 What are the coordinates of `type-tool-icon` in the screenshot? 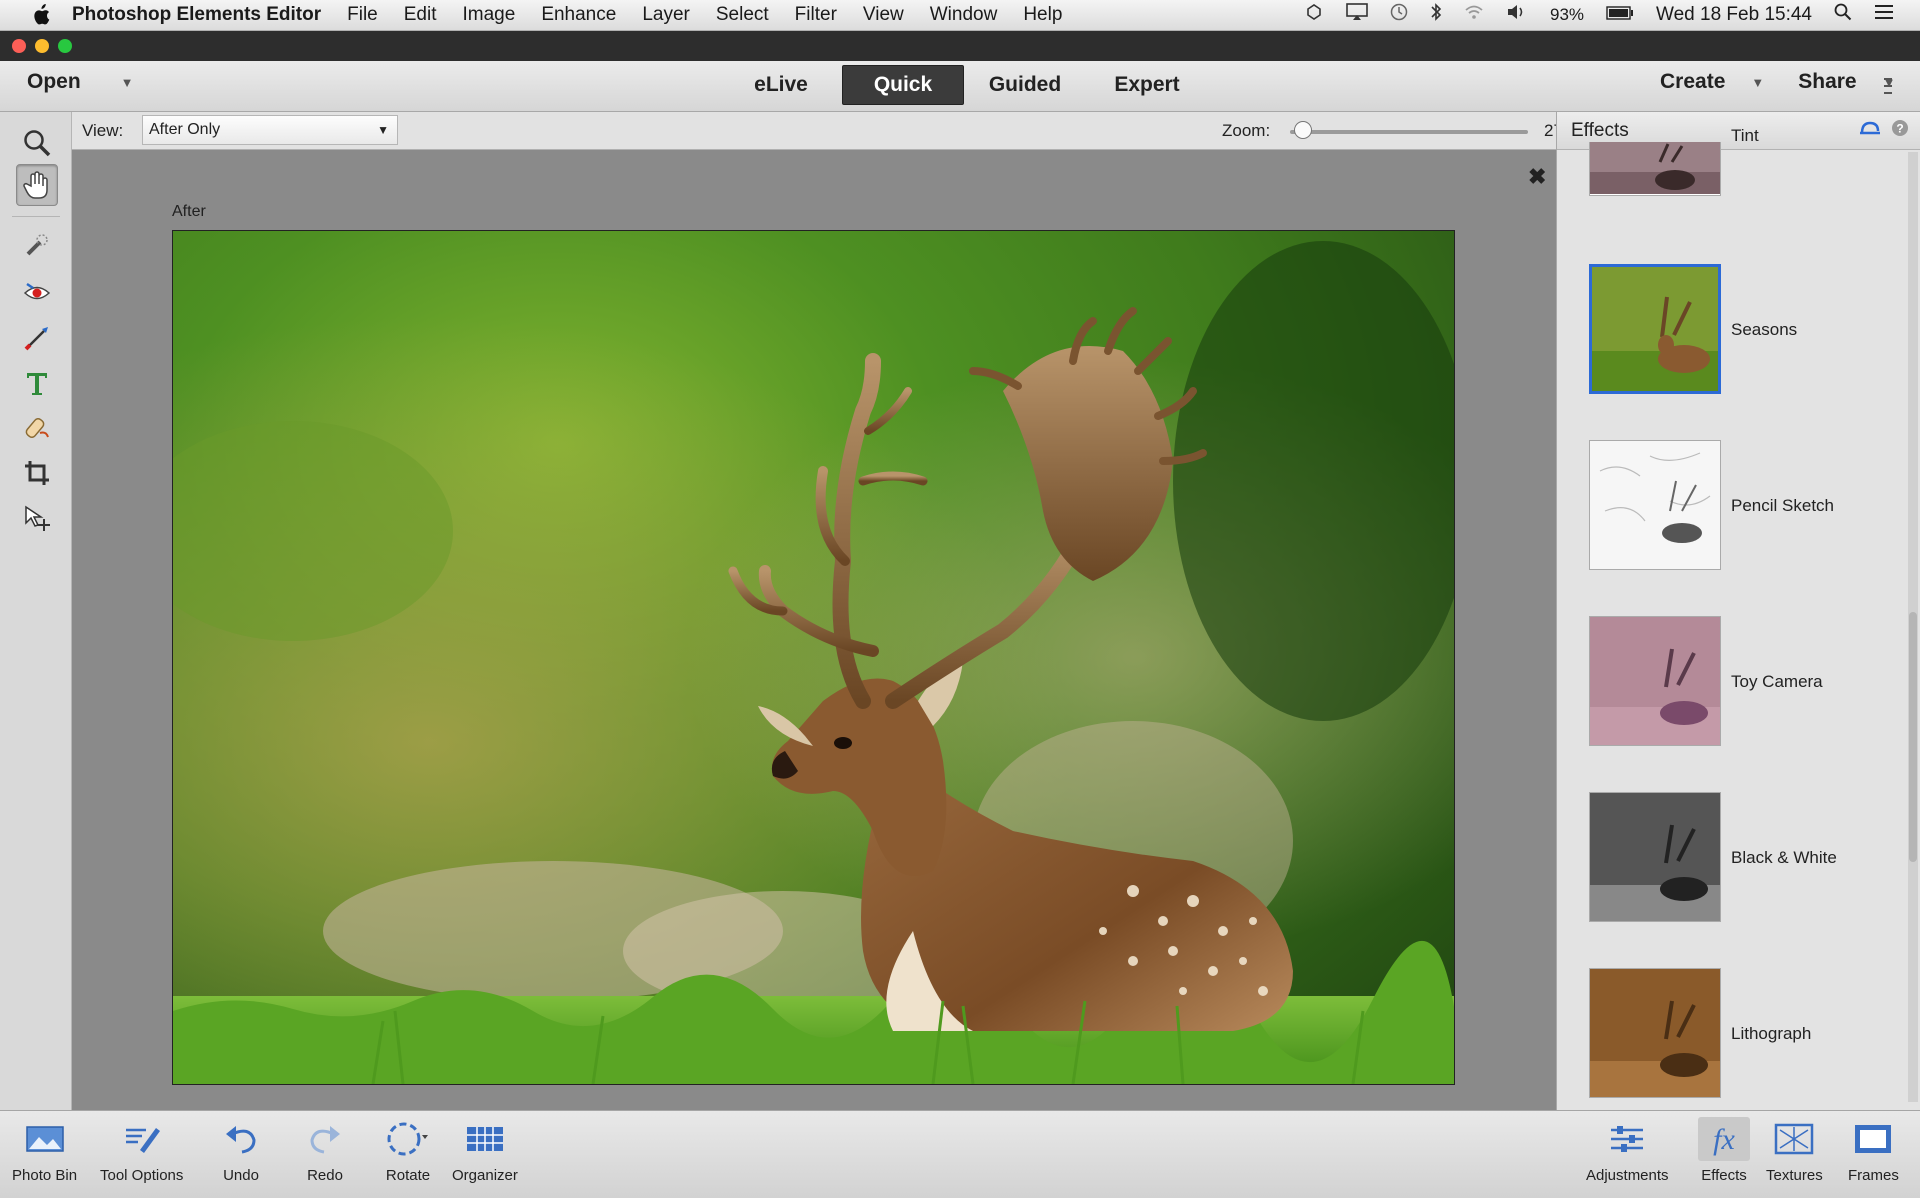 It's located at (37, 383).